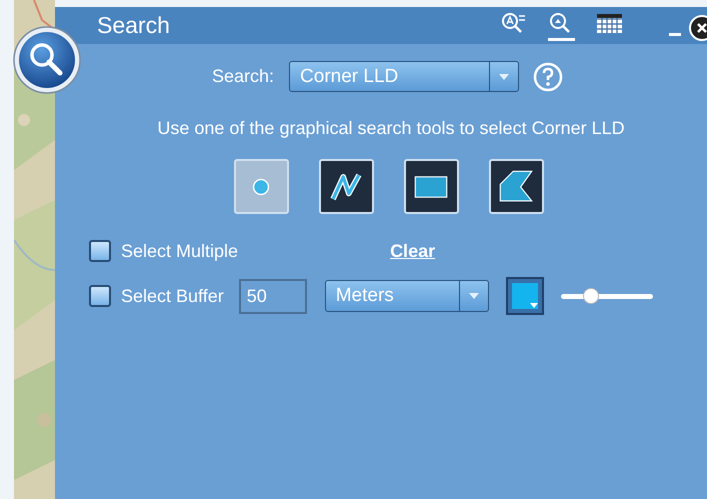 This screenshot has width=707, height=499. I want to click on search-dropdown: Corner LLD, so click(404, 76).